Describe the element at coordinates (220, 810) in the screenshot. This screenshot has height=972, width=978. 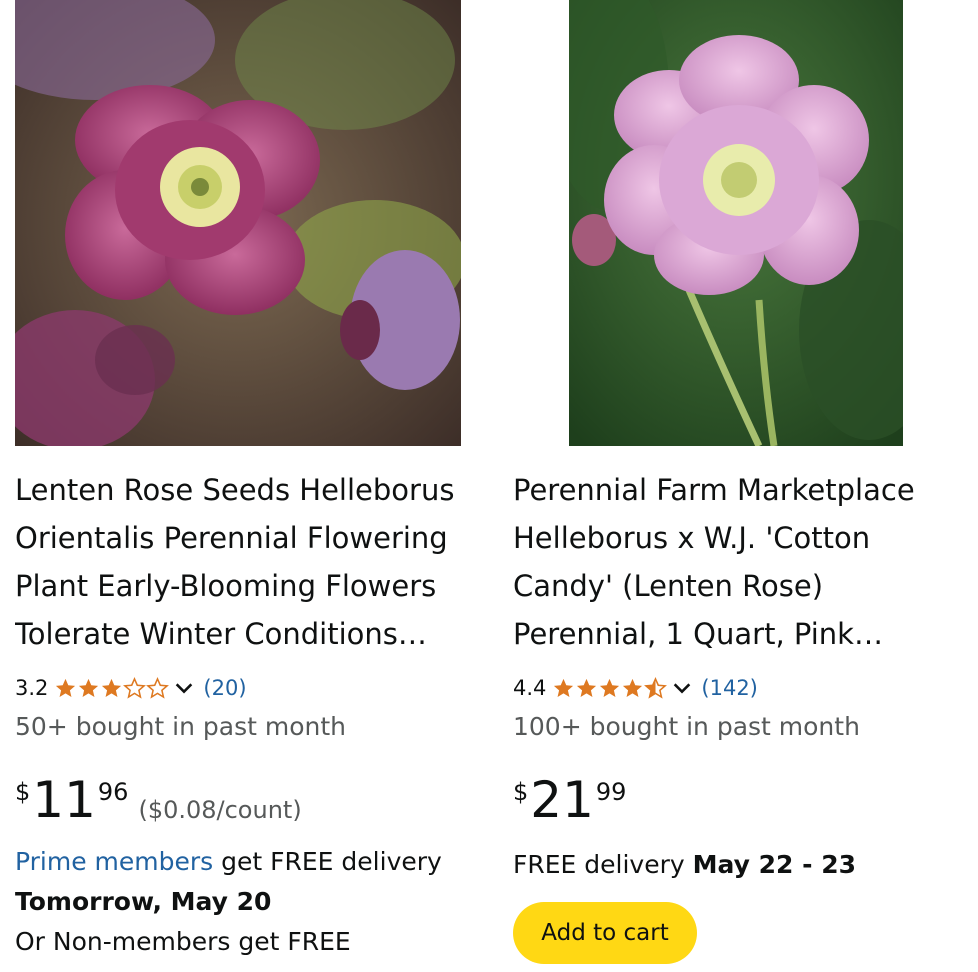
I see `unit-price: ($0.08/count)` at that location.